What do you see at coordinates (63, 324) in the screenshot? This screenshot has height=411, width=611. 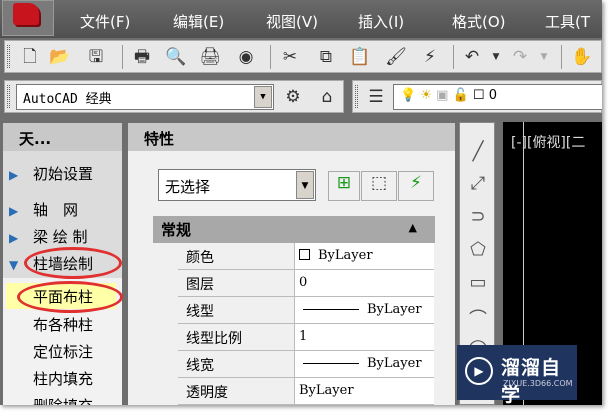 I see `submenu-various-columns: 布各种柱` at bounding box center [63, 324].